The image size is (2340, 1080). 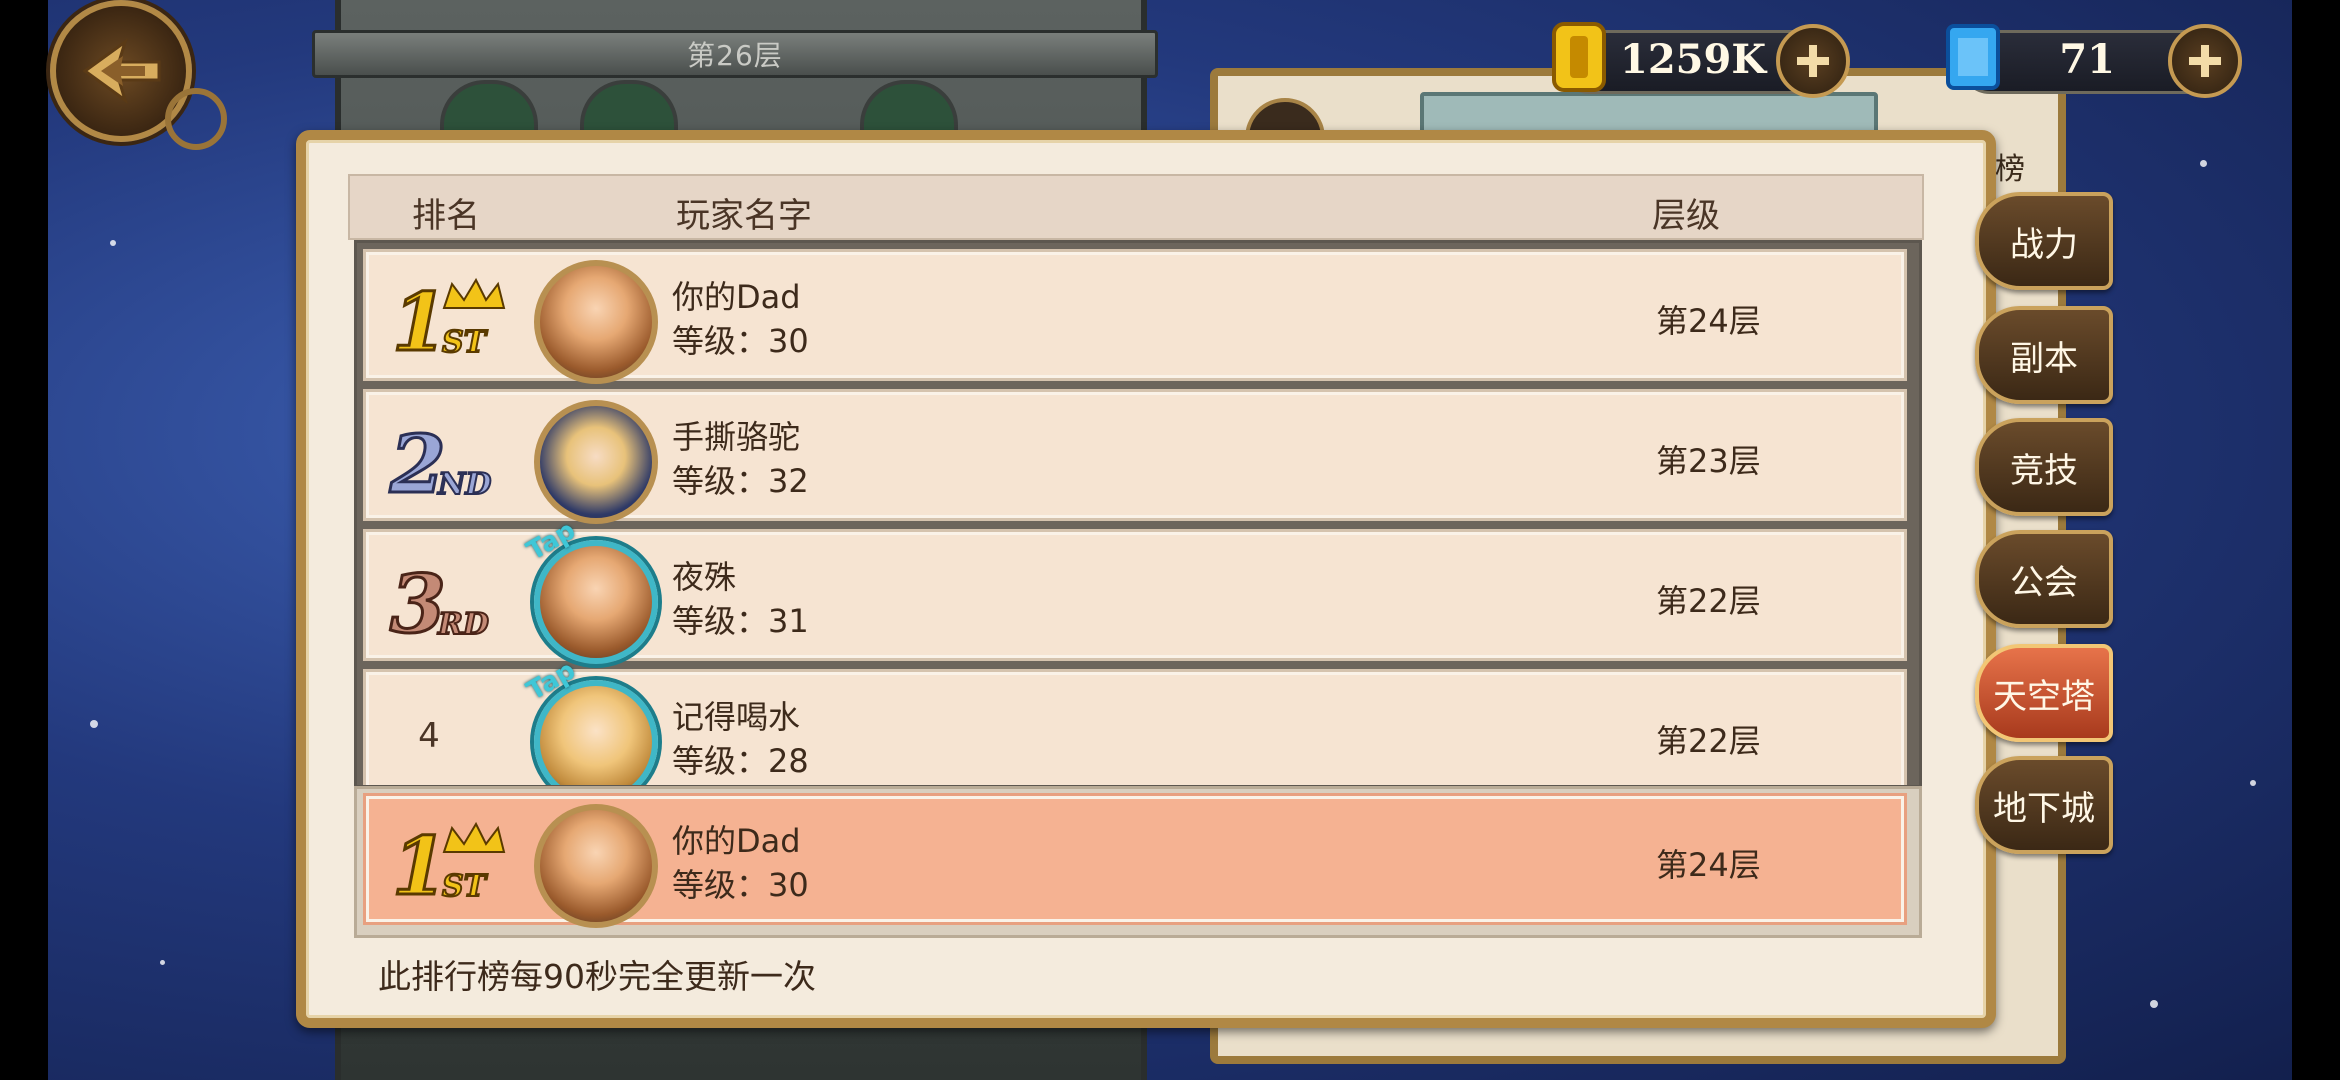 I want to click on add-gem-button, so click(x=2205, y=61).